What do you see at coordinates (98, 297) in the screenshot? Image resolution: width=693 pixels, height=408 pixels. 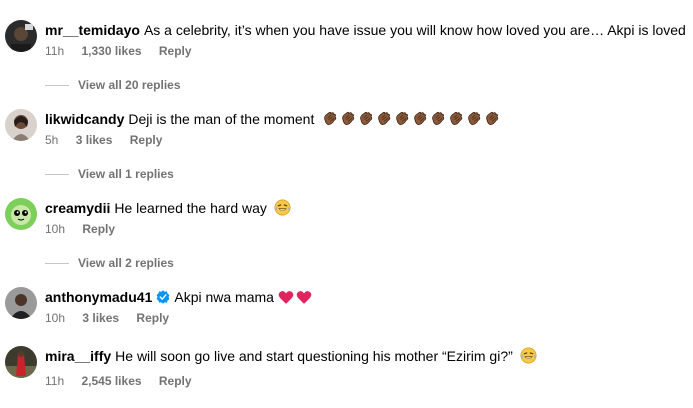 I see `comment-username: anthonymadu41` at bounding box center [98, 297].